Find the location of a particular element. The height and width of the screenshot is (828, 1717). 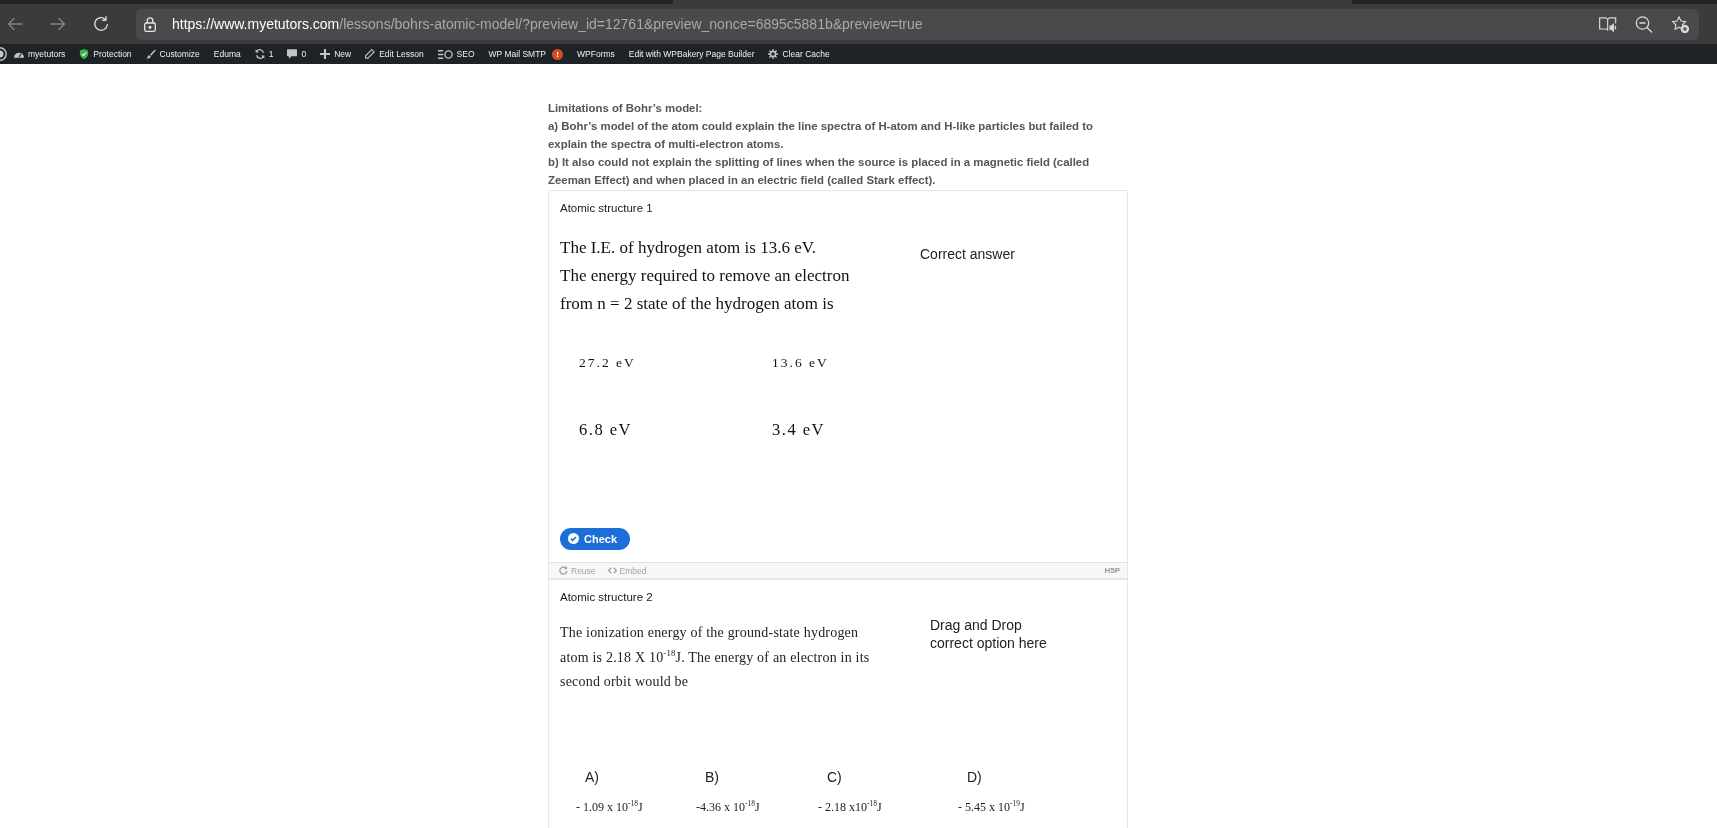

answer-option: 3.4 eV is located at coordinates (798, 430).